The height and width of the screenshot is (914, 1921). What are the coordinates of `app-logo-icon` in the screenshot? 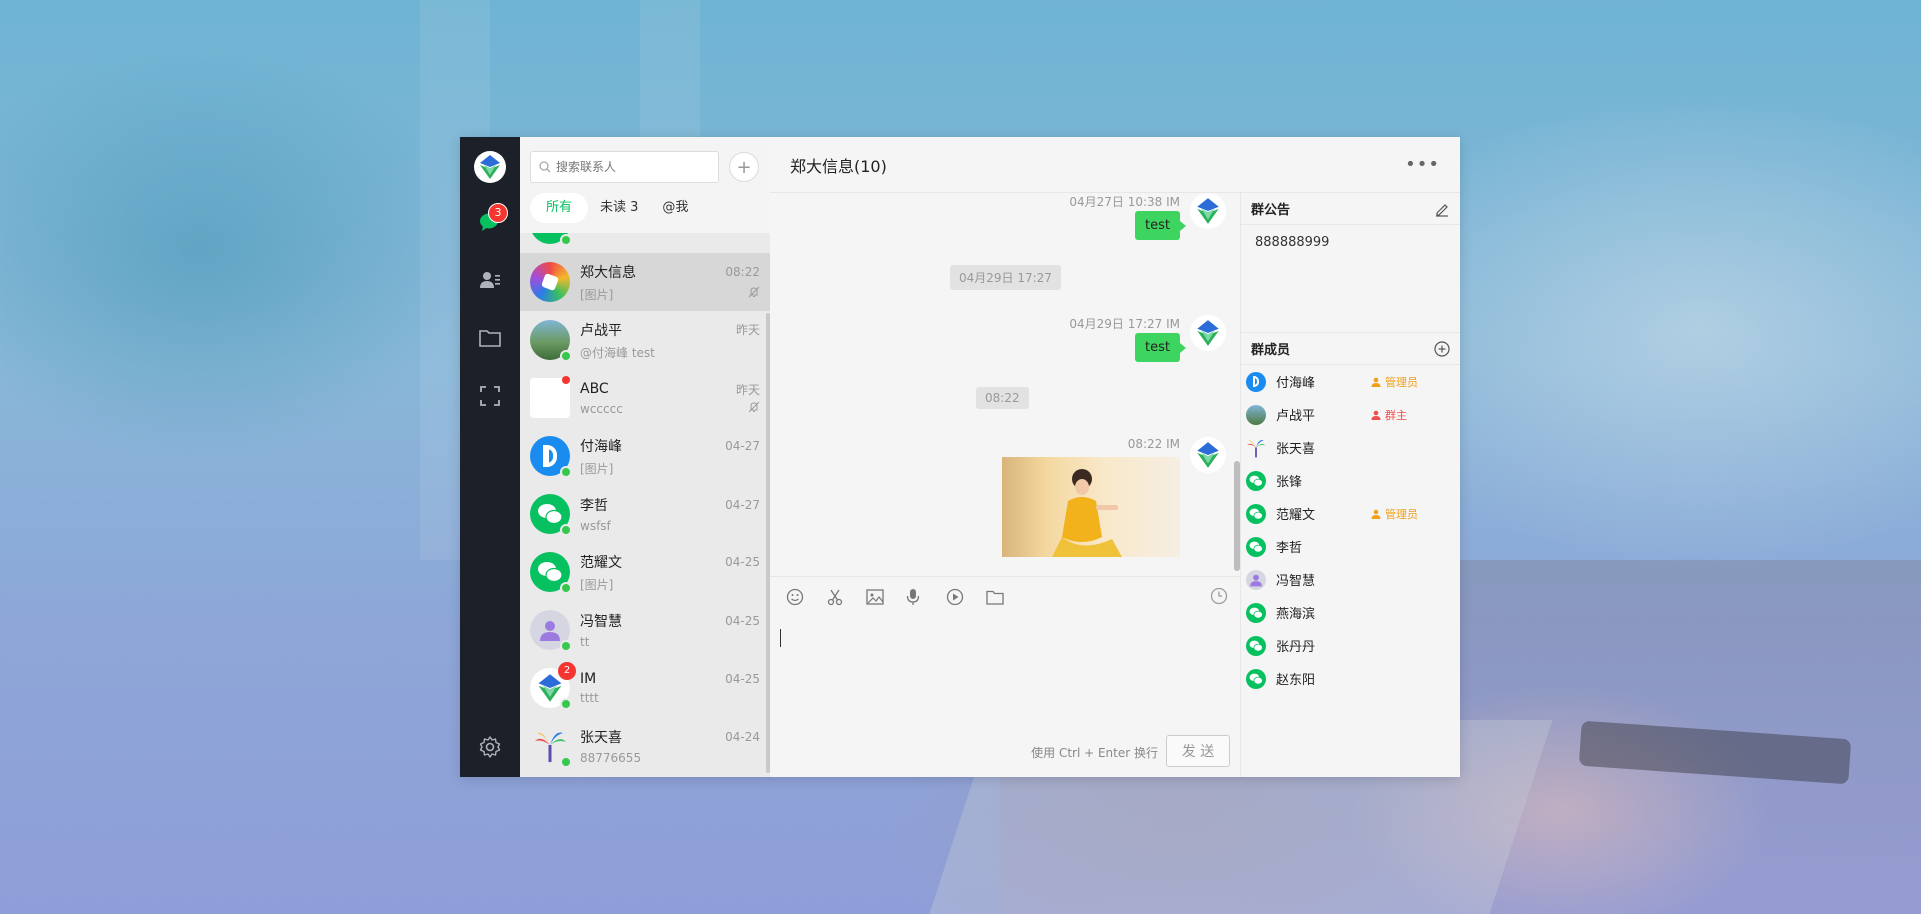 It's located at (490, 167).